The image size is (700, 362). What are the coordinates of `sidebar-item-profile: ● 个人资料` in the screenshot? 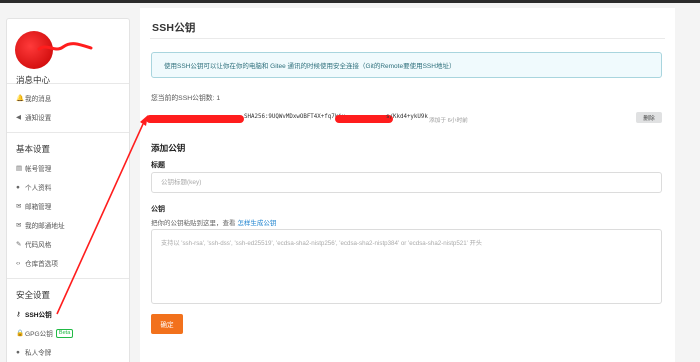 It's located at (33, 187).